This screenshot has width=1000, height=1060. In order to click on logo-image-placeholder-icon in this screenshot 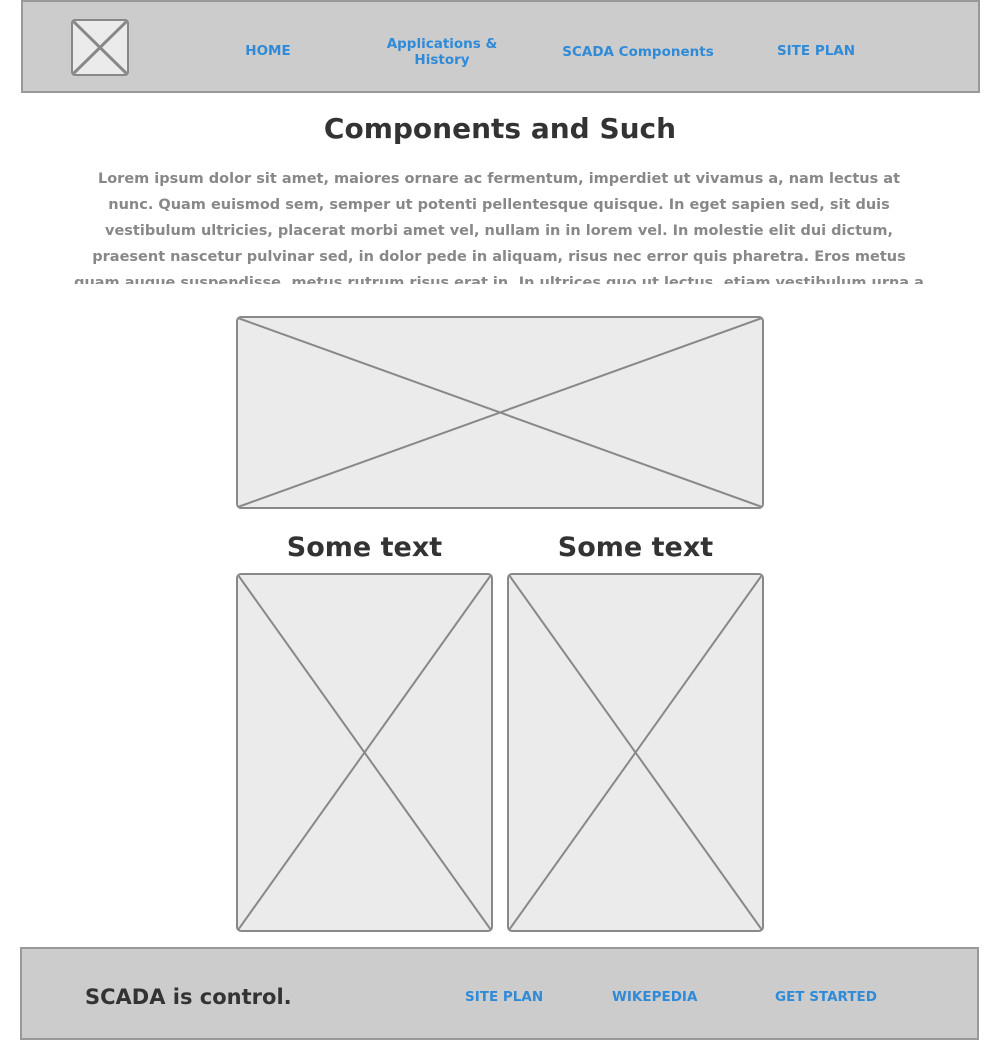, I will do `click(100, 47)`.